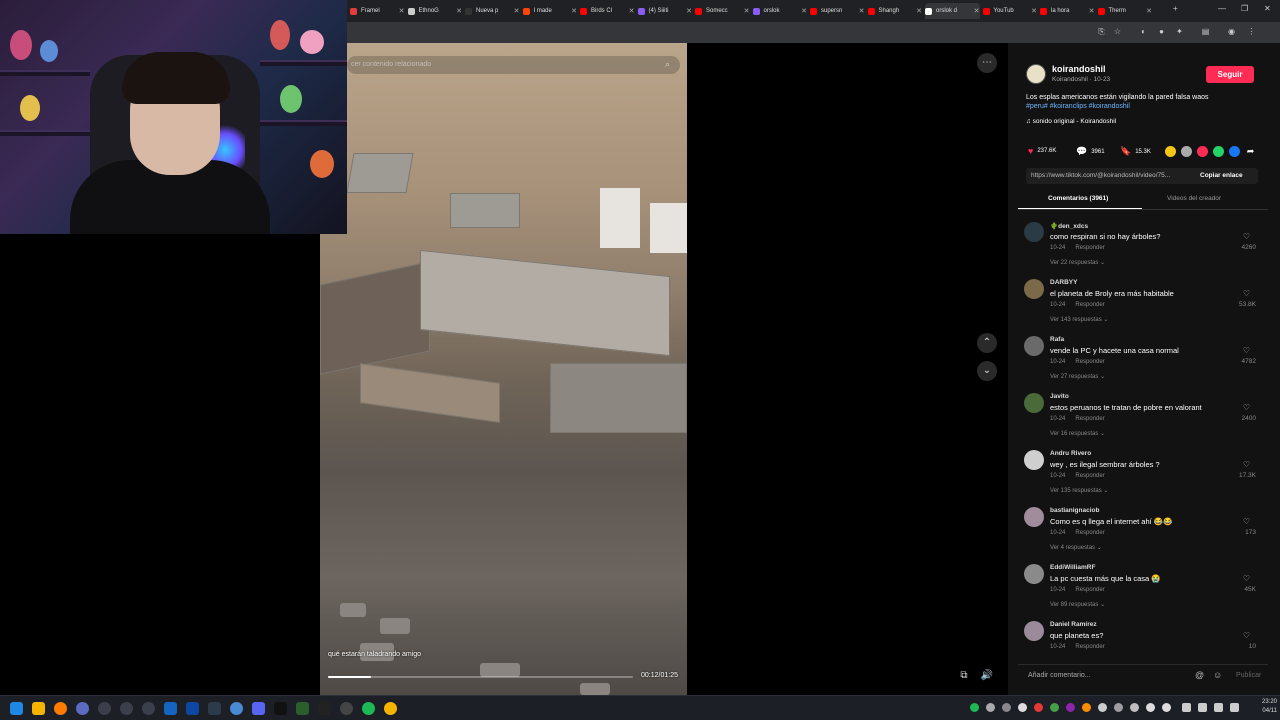  I want to click on browser-tab: orslok d ✕, so click(952, 11).